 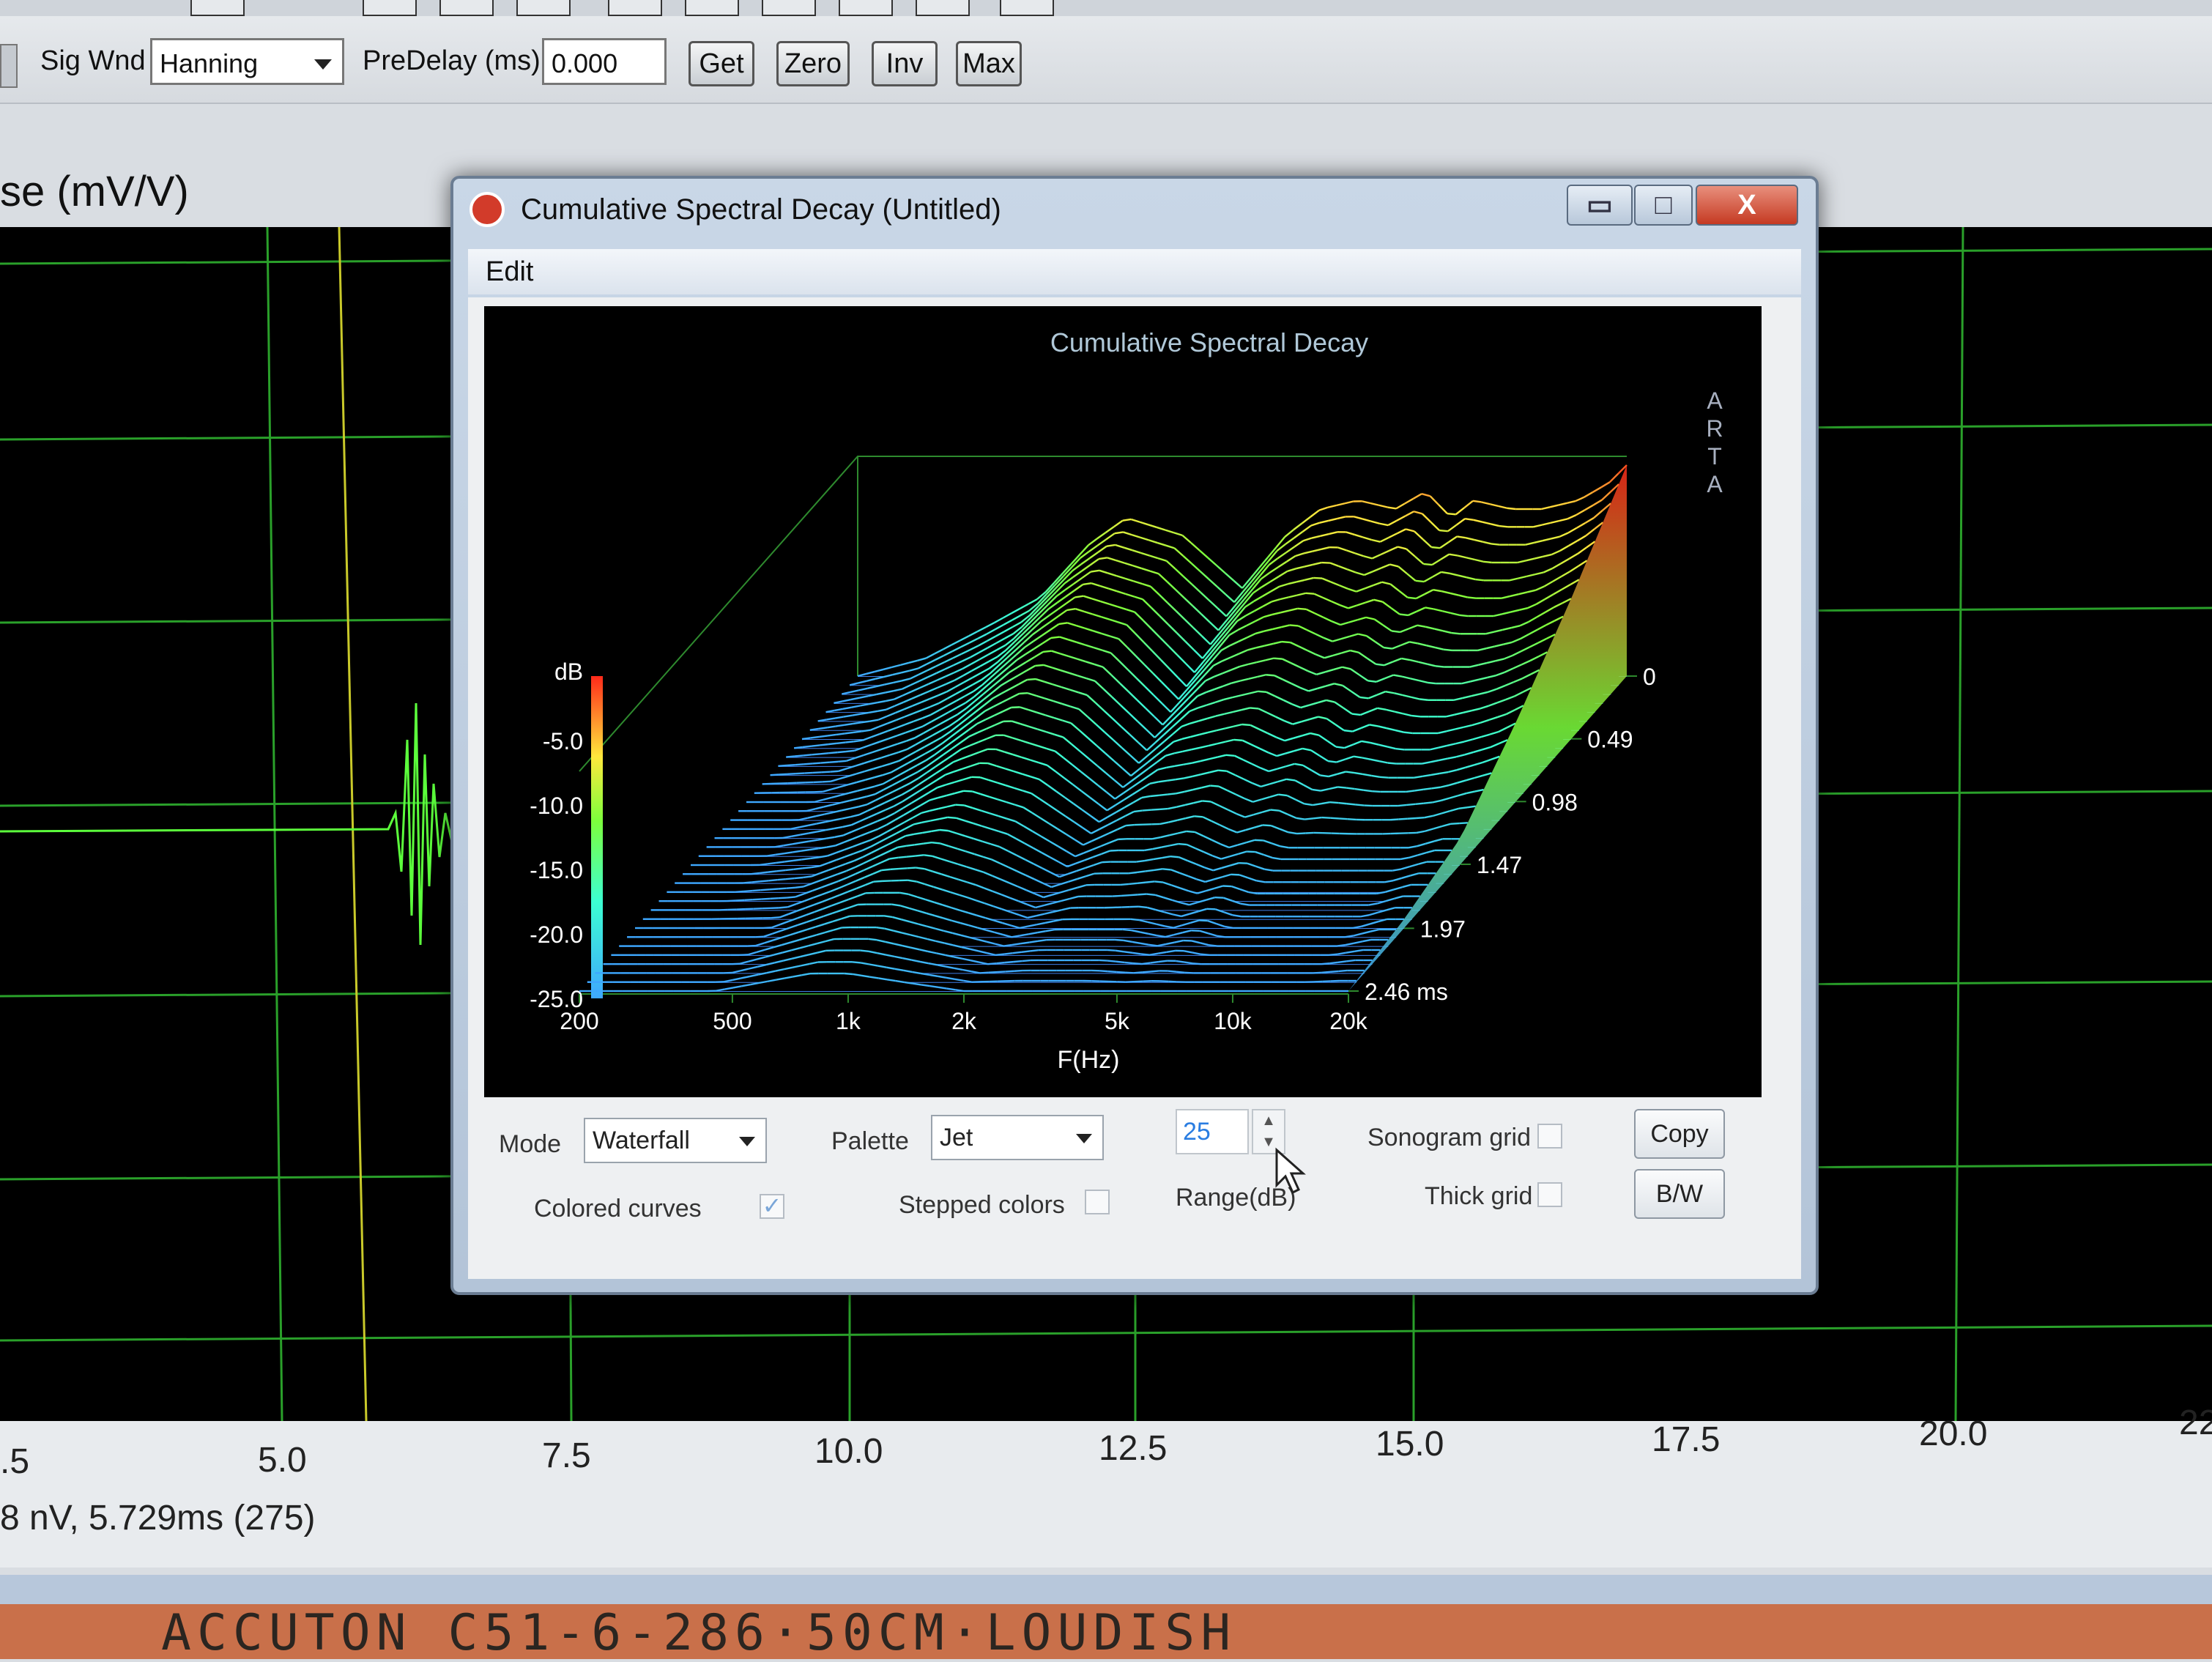 What do you see at coordinates (530, 1144) in the screenshot?
I see `mode-label: Mode` at bounding box center [530, 1144].